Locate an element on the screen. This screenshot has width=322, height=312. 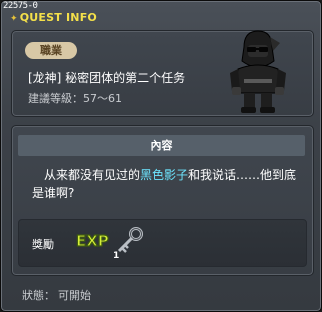
level-recommendation: 建議等級：57～61 is located at coordinates (75, 98).